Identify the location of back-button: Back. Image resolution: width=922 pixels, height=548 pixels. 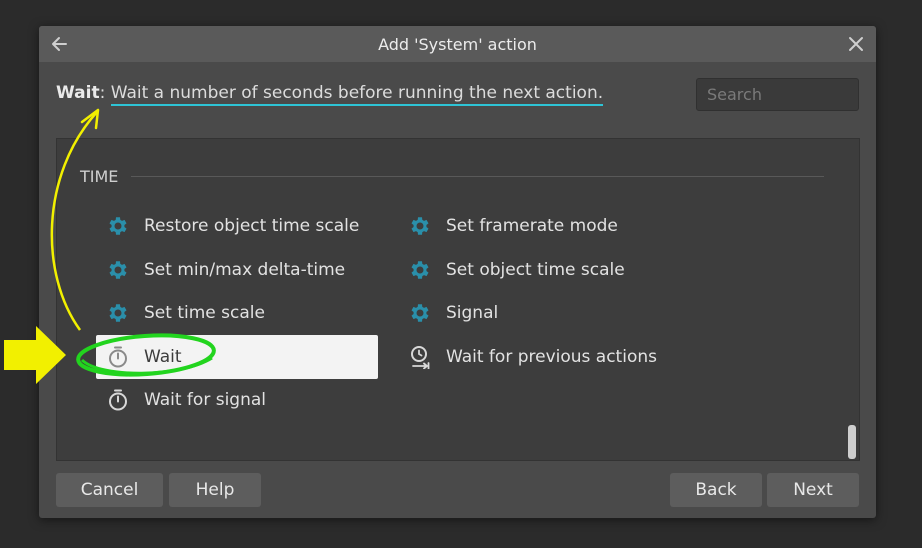
(716, 490).